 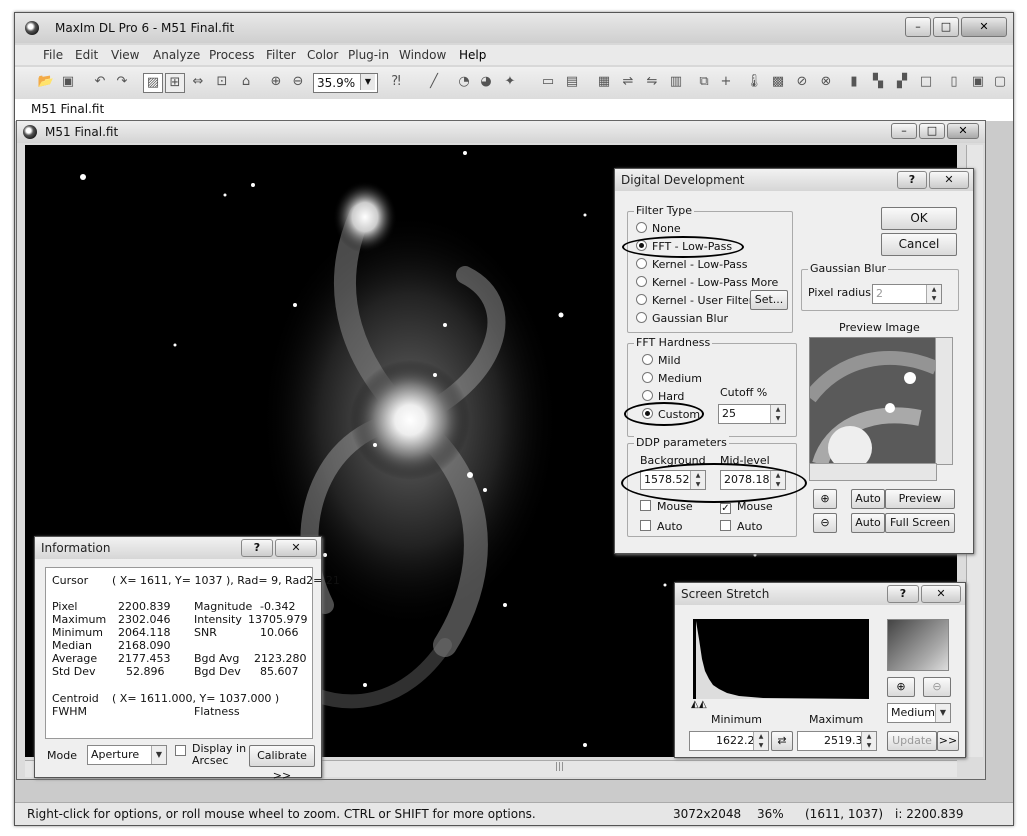 What do you see at coordinates (703, 704) in the screenshot?
I see `max-slider-handle-icon: ◭` at bounding box center [703, 704].